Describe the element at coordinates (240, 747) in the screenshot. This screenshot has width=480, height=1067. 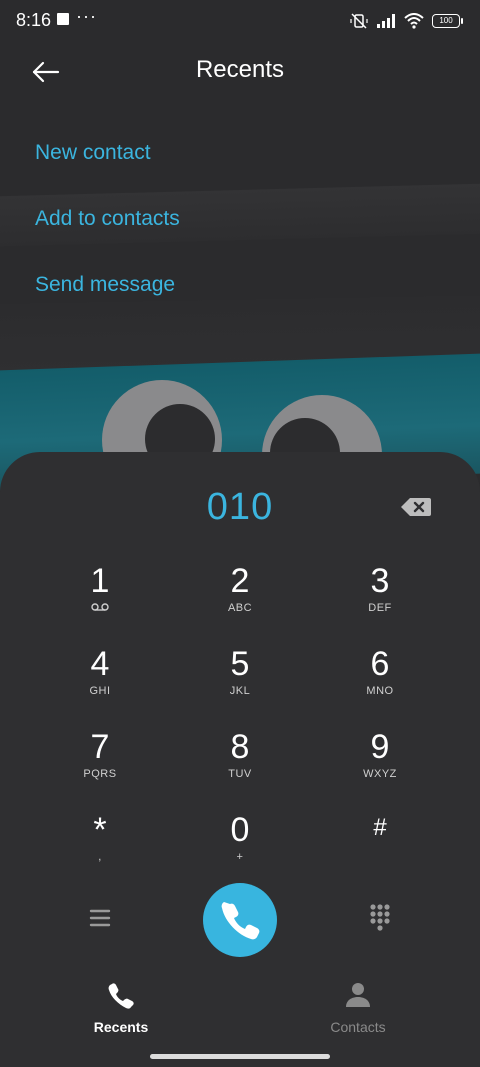
I see `key-digit: 8` at that location.